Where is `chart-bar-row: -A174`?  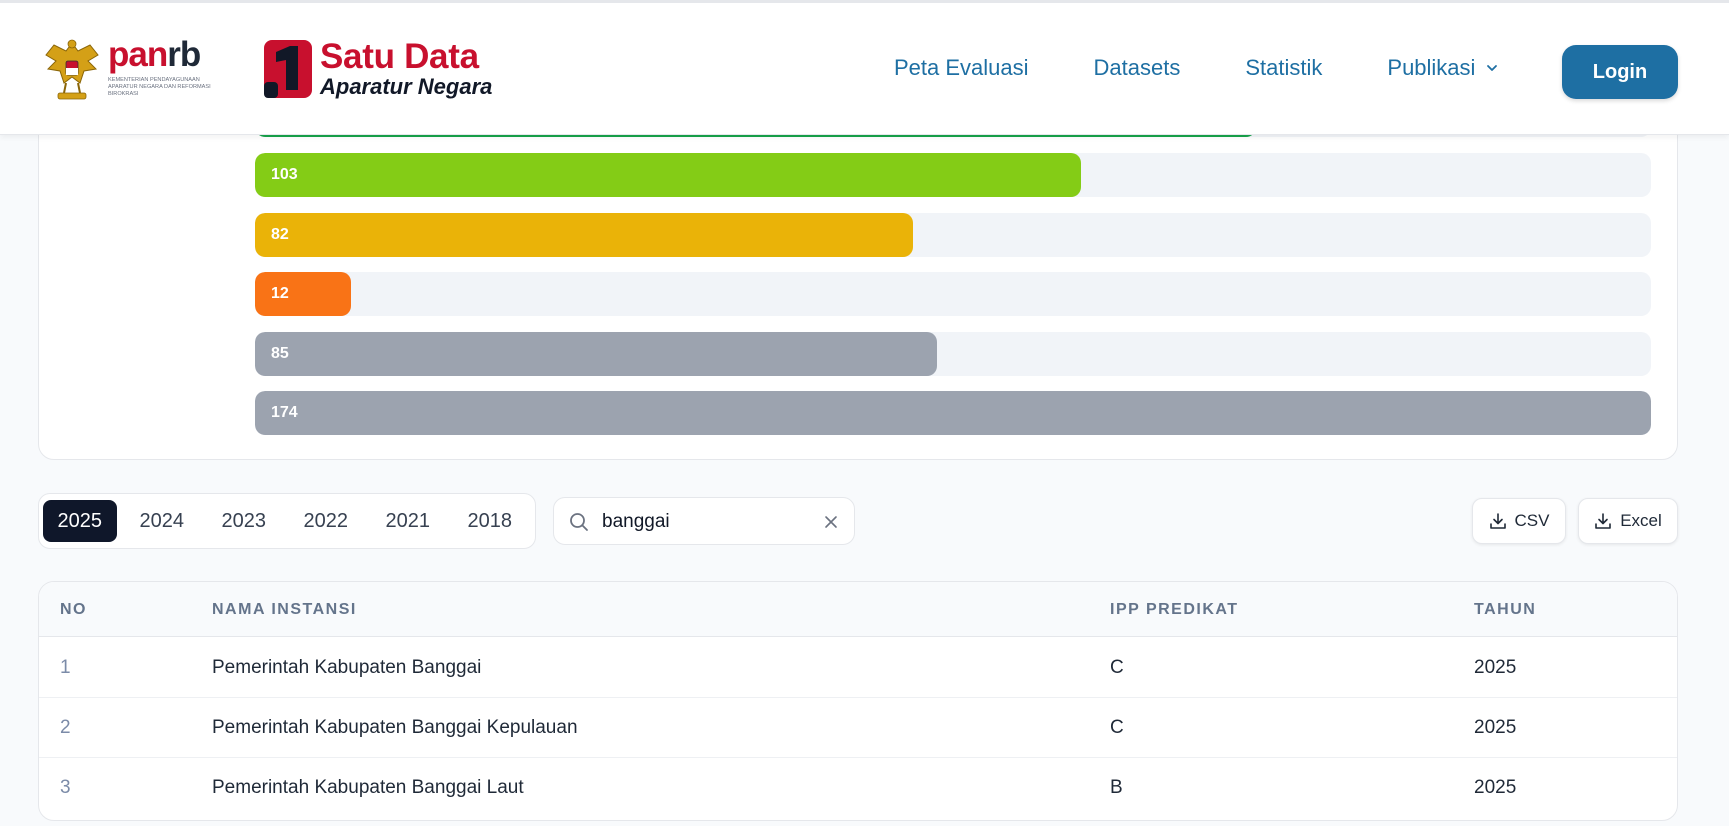 chart-bar-row: -A174 is located at coordinates (859, 413).